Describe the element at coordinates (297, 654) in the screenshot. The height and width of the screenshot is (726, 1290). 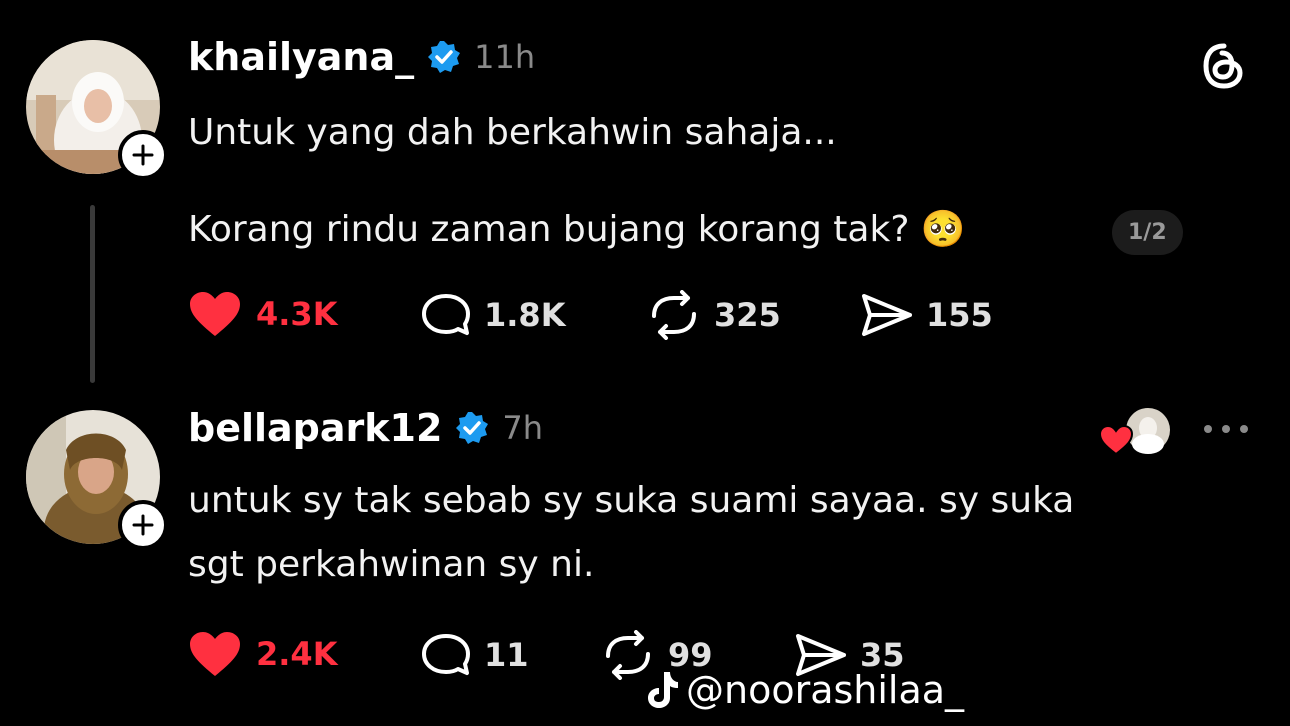
I see `like-count: 2.4K` at that location.